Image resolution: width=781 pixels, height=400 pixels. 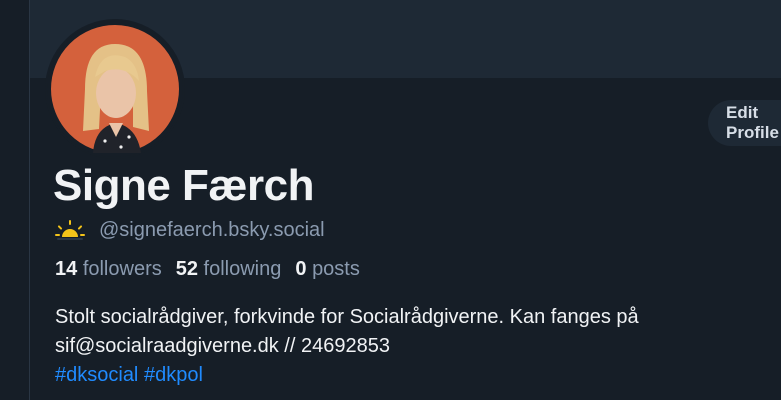 I want to click on display-name: Signe Færch, so click(x=184, y=185).